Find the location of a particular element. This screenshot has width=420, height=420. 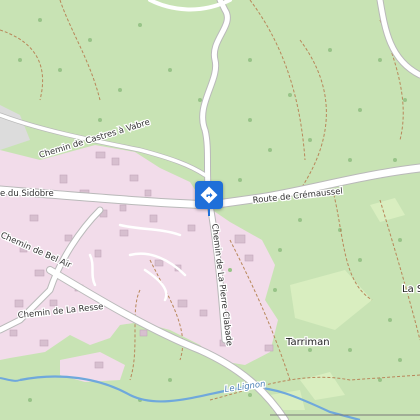

place-la-s: La S is located at coordinates (411, 289).